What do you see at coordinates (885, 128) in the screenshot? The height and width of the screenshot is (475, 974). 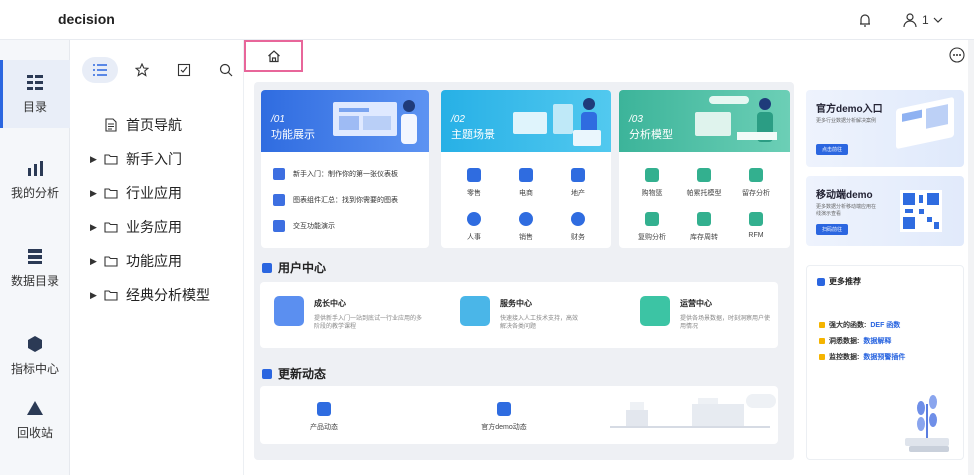 I see `official-demo-promo: 官方demo入口 更多行业数据分析解决案例 点击前往` at bounding box center [885, 128].